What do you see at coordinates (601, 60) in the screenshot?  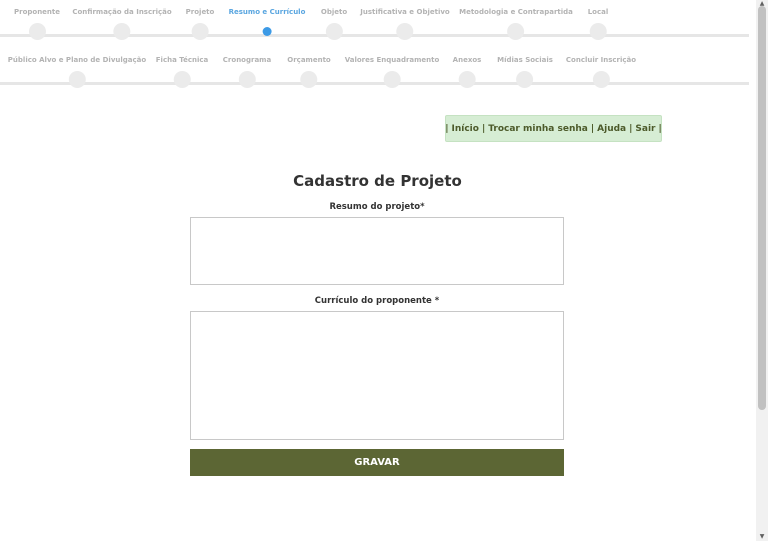 I see `step-label: Concluir Inscrição` at bounding box center [601, 60].